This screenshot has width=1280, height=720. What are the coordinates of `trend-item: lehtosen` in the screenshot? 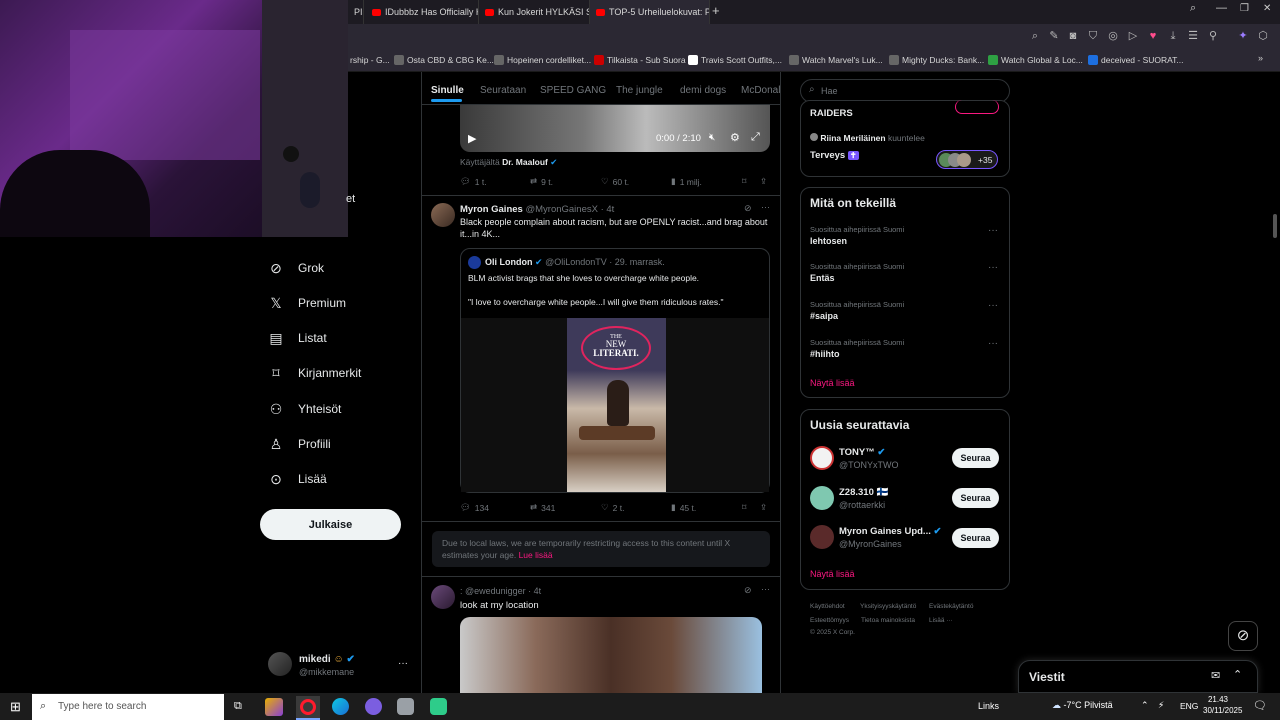 It's located at (828, 241).